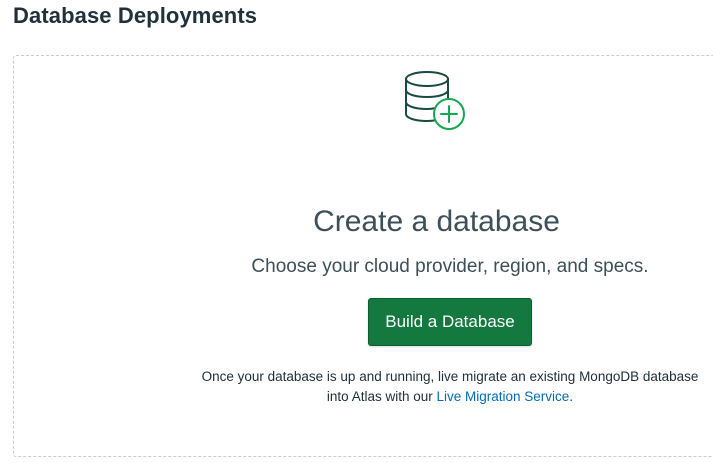 This screenshot has height=463, width=713. What do you see at coordinates (571, 396) in the screenshot?
I see `migration-note-suffix: .` at bounding box center [571, 396].